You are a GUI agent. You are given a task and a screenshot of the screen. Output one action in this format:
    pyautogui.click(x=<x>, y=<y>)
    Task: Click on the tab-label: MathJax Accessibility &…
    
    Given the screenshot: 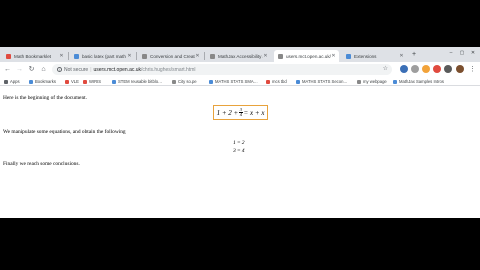 What is the action you would take?
    pyautogui.click(x=240, y=56)
    